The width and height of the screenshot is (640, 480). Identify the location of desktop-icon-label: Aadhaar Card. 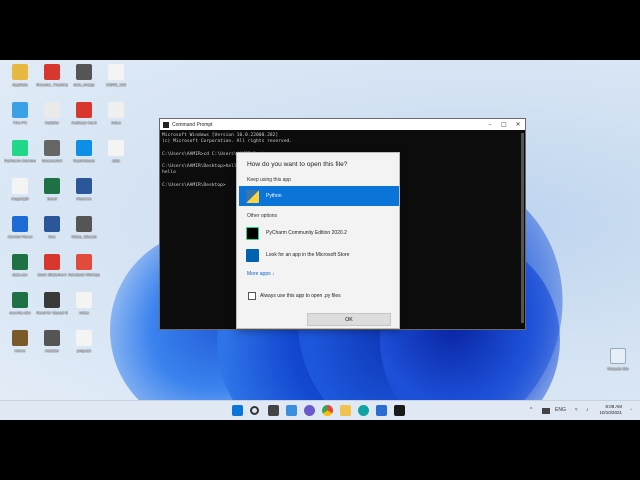
(84, 122).